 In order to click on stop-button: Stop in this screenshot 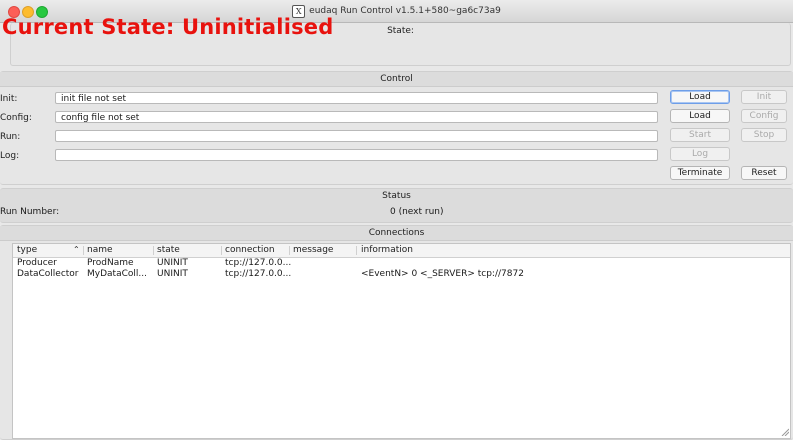, I will do `click(764, 135)`.